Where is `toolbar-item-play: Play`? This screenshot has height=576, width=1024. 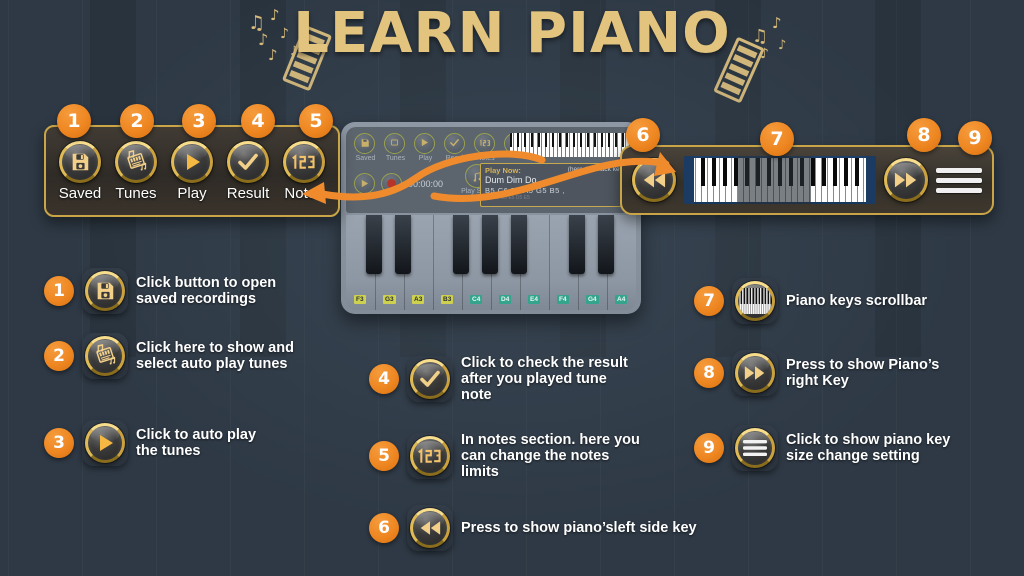
toolbar-item-play: Play is located at coordinates (192, 171).